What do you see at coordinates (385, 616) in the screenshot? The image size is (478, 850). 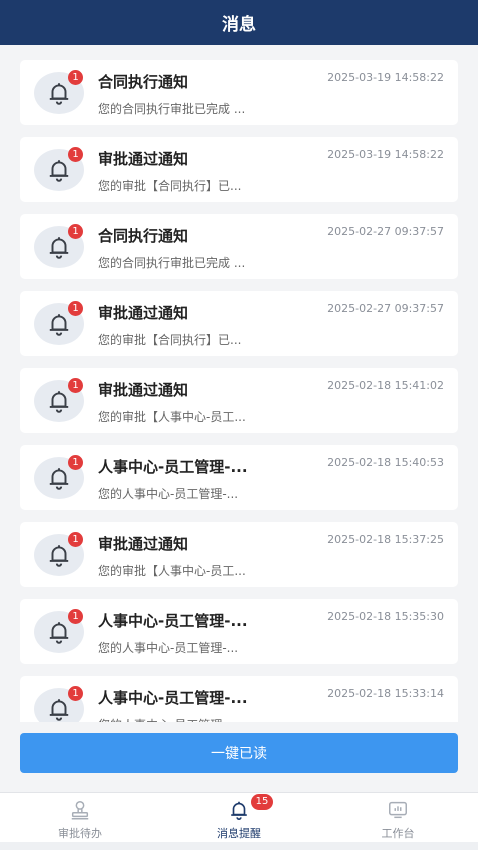 I see `message-time: 2025-02-18 15:35:30` at bounding box center [385, 616].